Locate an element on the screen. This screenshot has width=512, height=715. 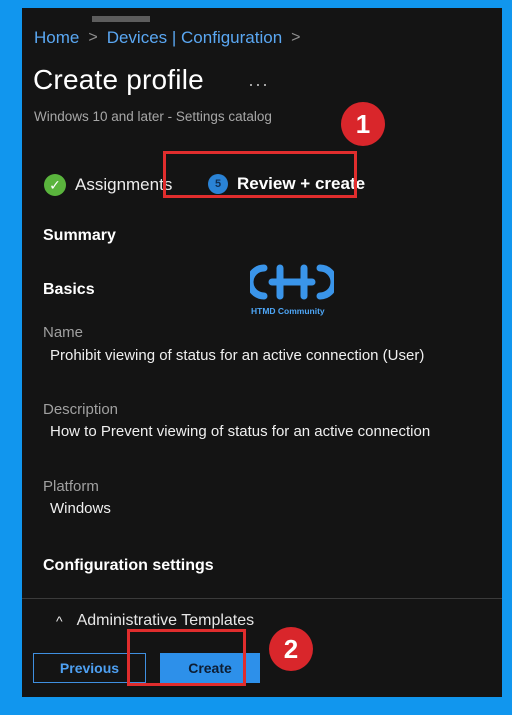
callout-badge-2: 2 is located at coordinates (291, 649).